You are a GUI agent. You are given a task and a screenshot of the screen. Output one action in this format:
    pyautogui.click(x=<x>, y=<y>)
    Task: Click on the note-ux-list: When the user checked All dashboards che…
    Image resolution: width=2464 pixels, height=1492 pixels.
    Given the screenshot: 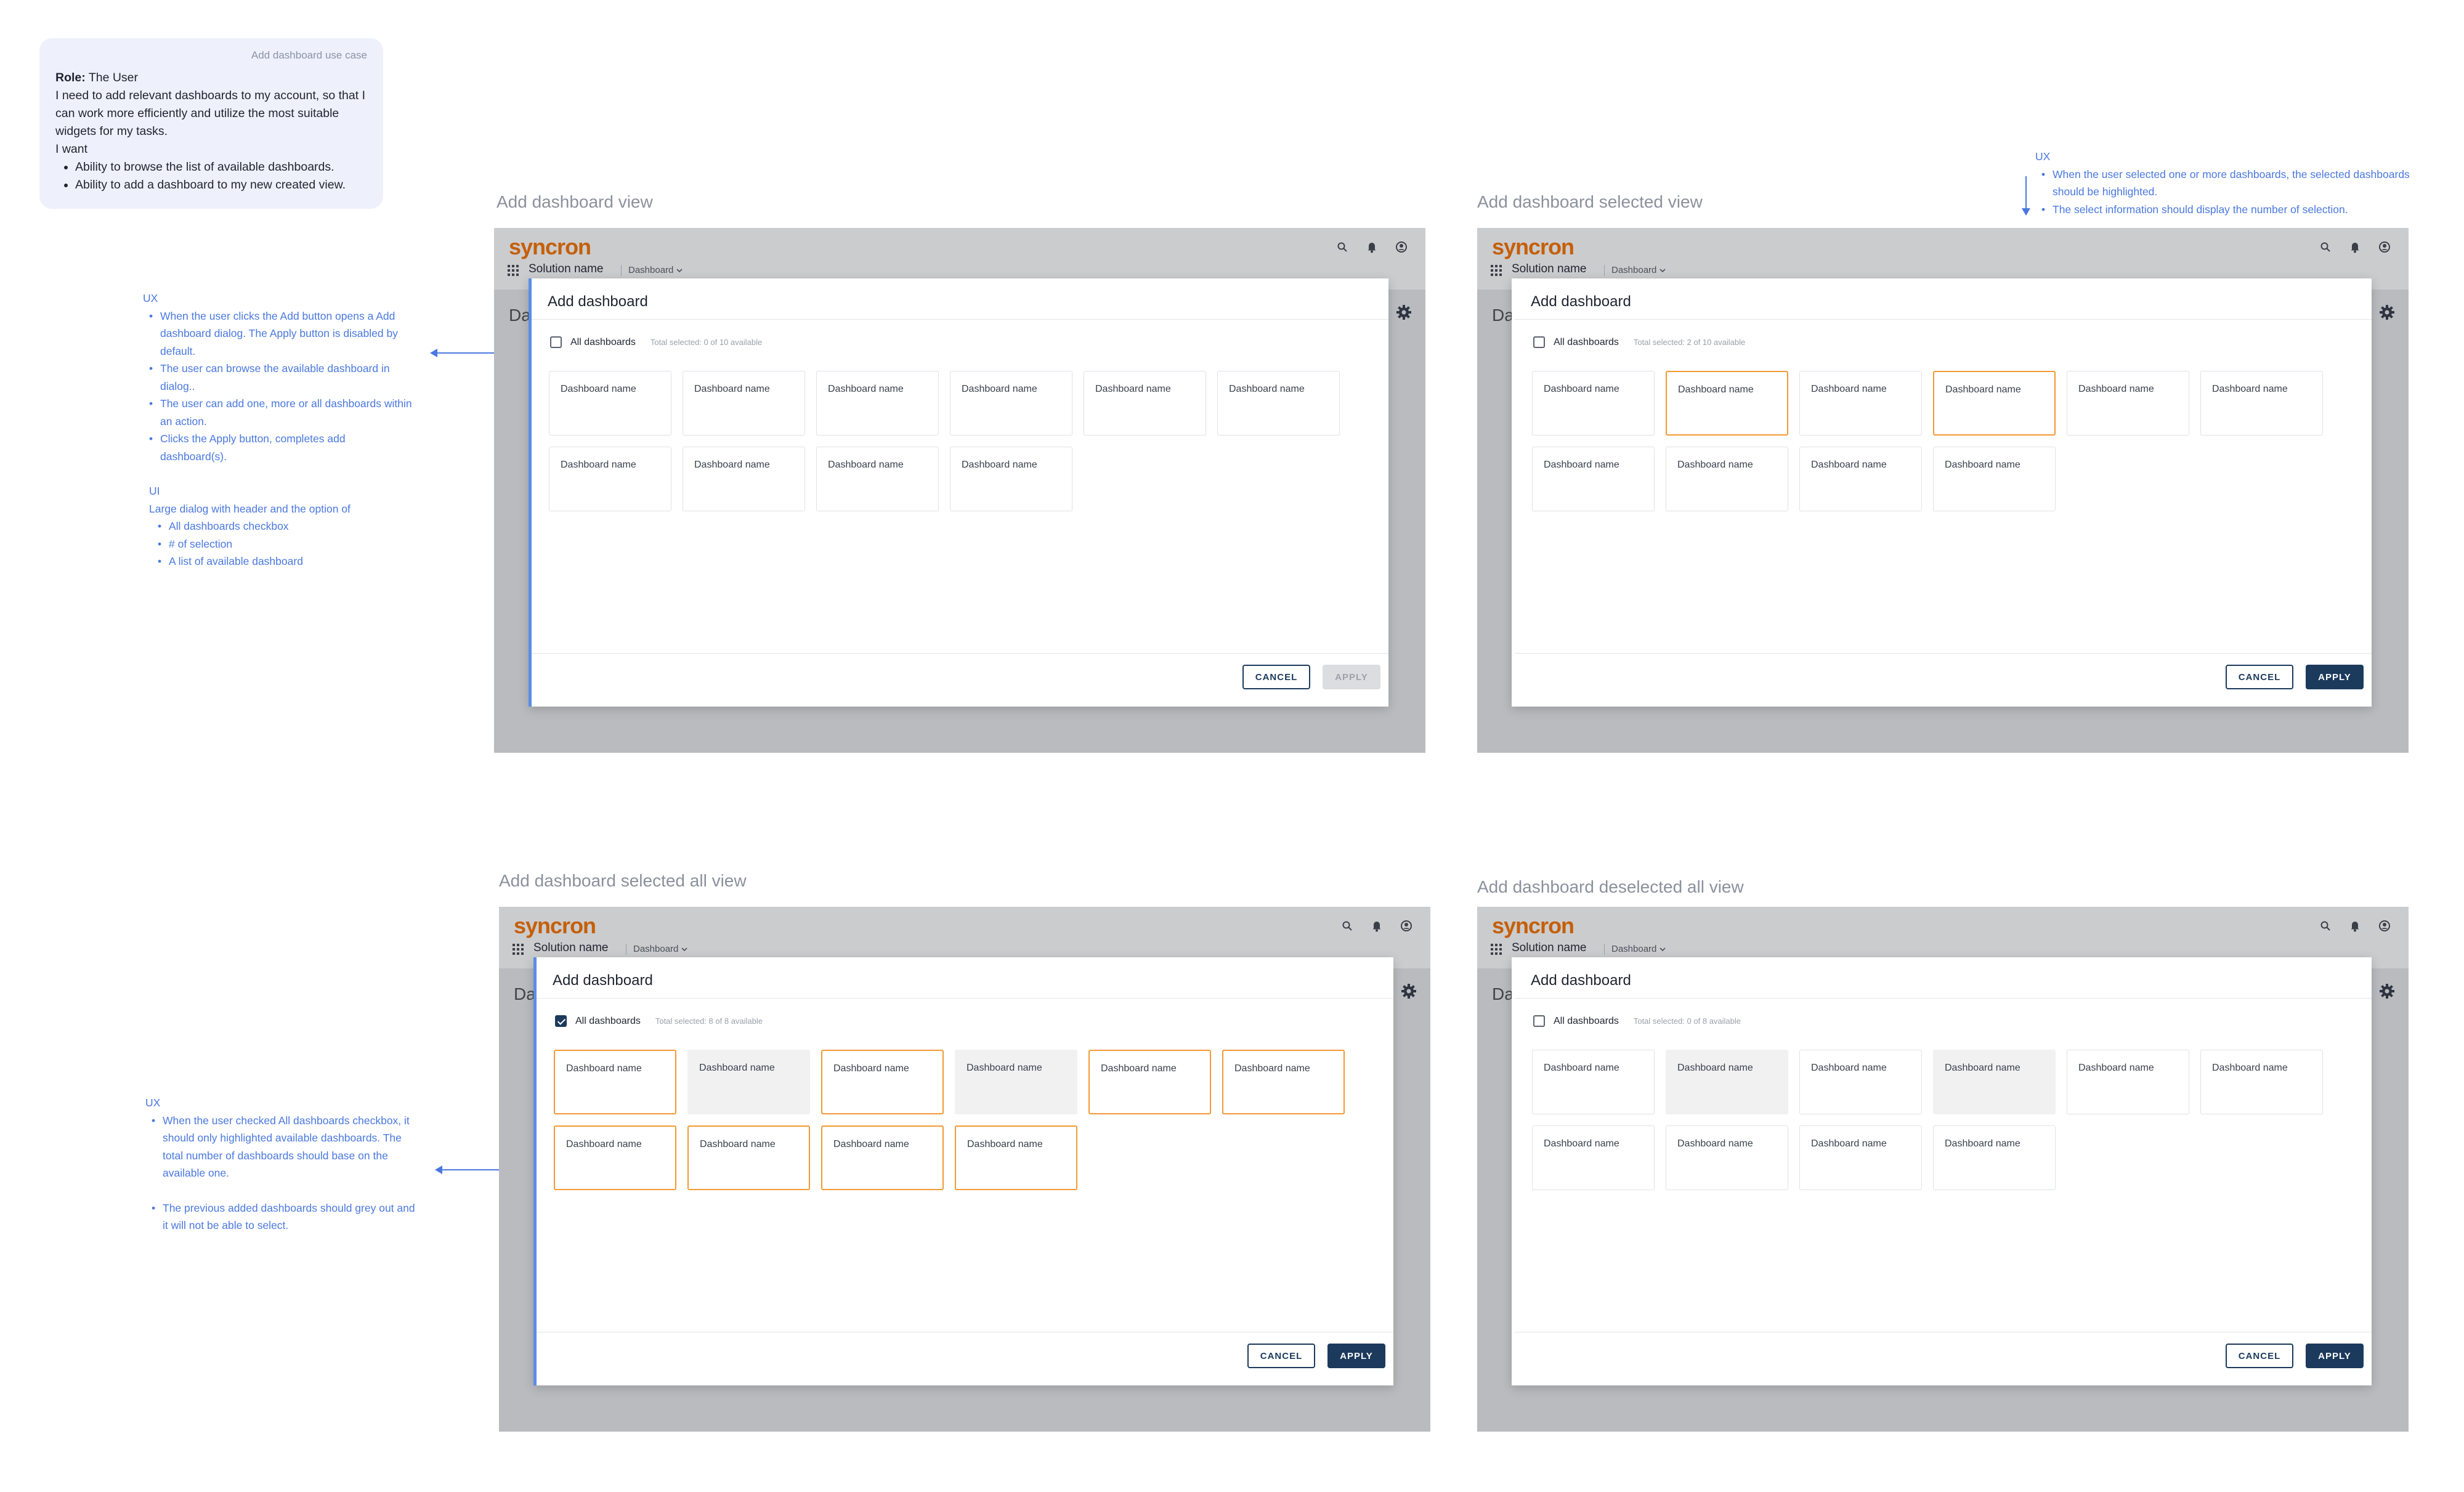 What is the action you would take?
    pyautogui.click(x=282, y=1173)
    